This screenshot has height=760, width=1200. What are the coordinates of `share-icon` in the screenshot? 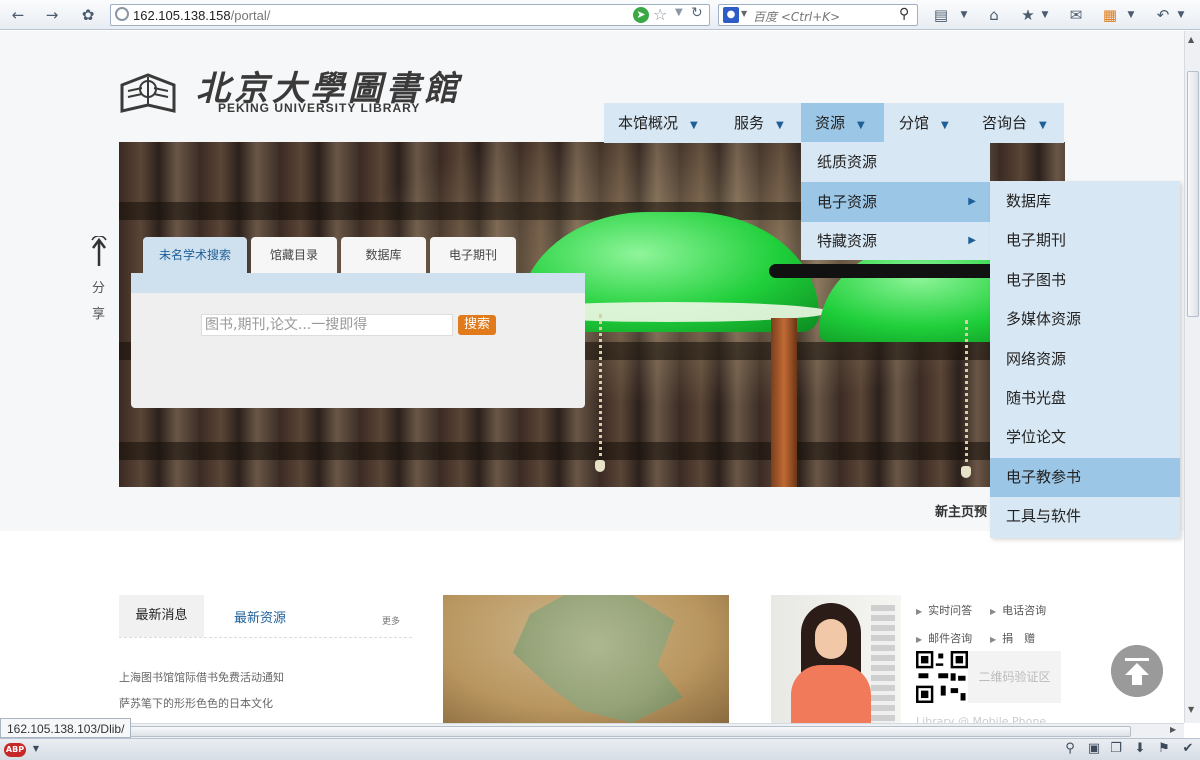 It's located at (99, 251).